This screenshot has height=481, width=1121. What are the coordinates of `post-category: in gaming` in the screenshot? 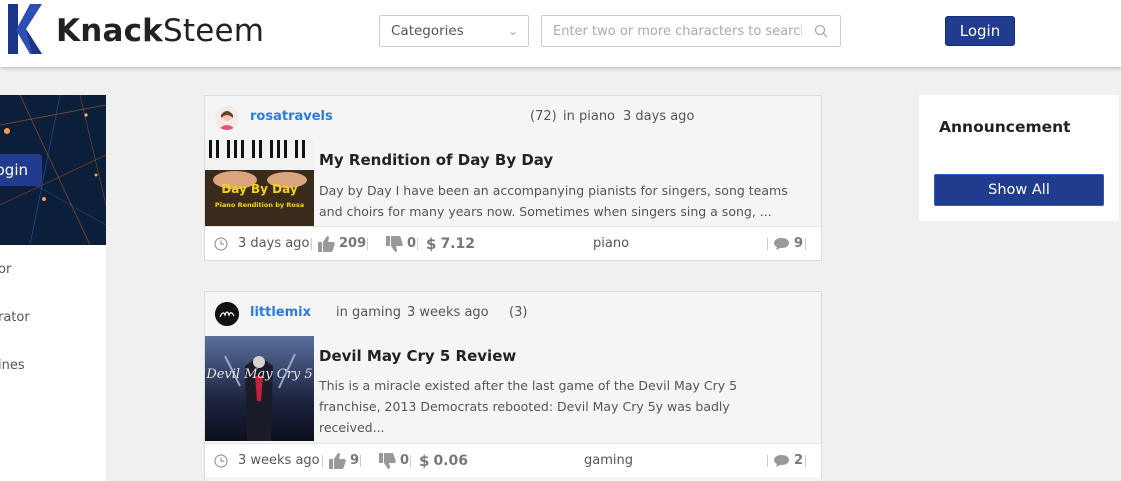 It's located at (368, 312).